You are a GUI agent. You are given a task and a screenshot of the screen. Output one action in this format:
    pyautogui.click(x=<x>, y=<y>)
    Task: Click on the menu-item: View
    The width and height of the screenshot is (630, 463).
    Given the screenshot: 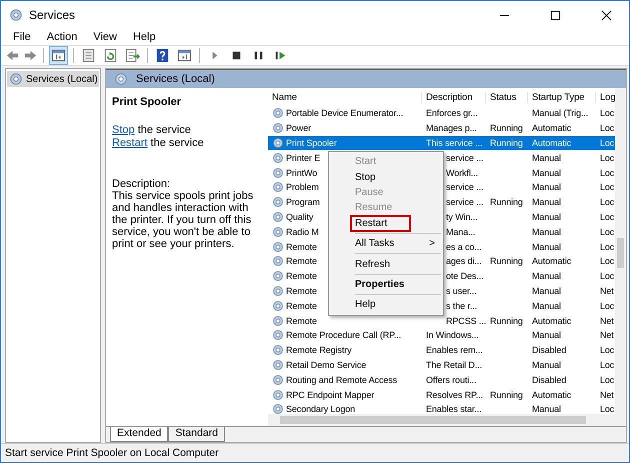 What is the action you would take?
    pyautogui.click(x=105, y=37)
    